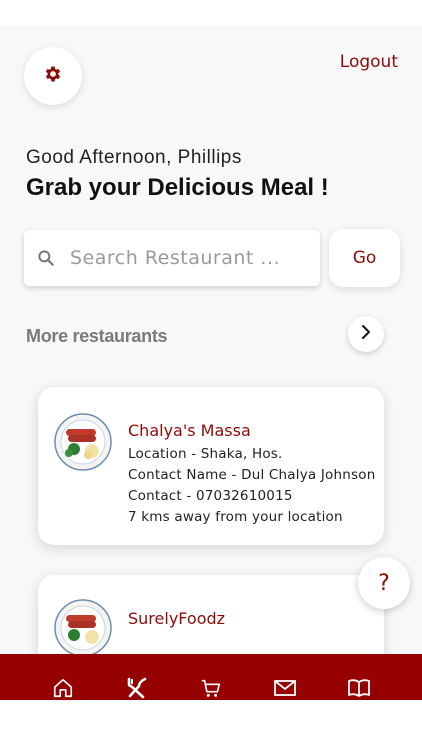  I want to click on search-bar, so click(172, 258).